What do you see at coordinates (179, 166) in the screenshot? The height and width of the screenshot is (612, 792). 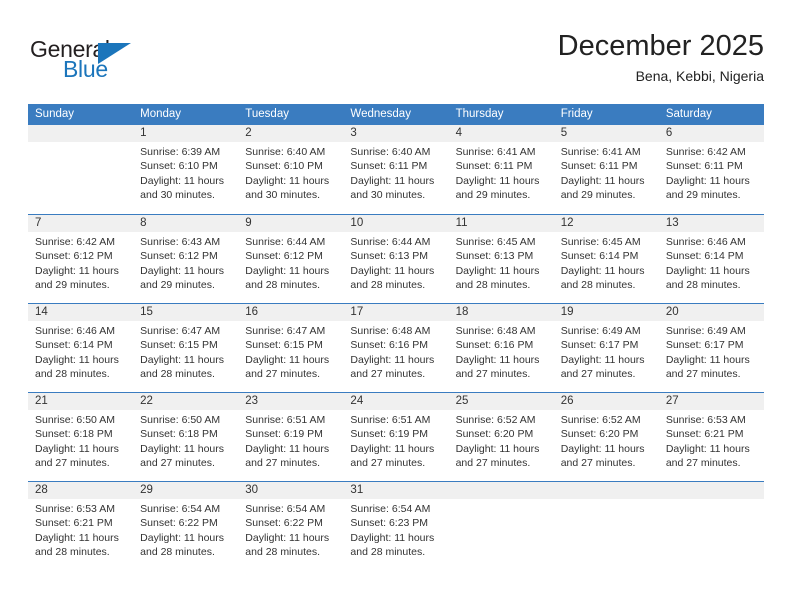 I see `day-detail-line: Sunset: 6:10 PM` at bounding box center [179, 166].